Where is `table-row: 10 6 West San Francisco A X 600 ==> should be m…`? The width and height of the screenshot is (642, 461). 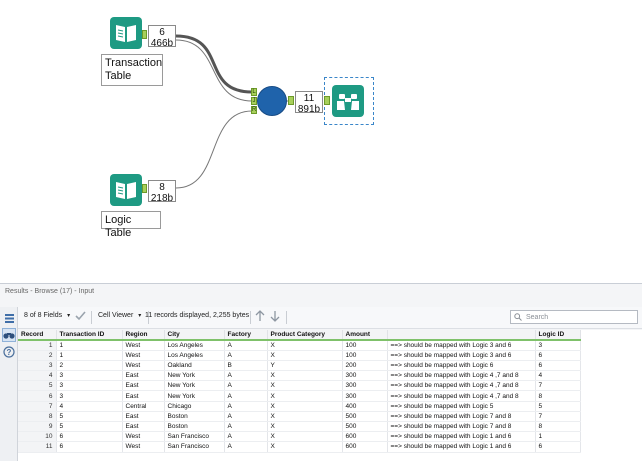 table-row: 10 6 West San Francisco A X 600 ==> should be m… is located at coordinates (299, 437).